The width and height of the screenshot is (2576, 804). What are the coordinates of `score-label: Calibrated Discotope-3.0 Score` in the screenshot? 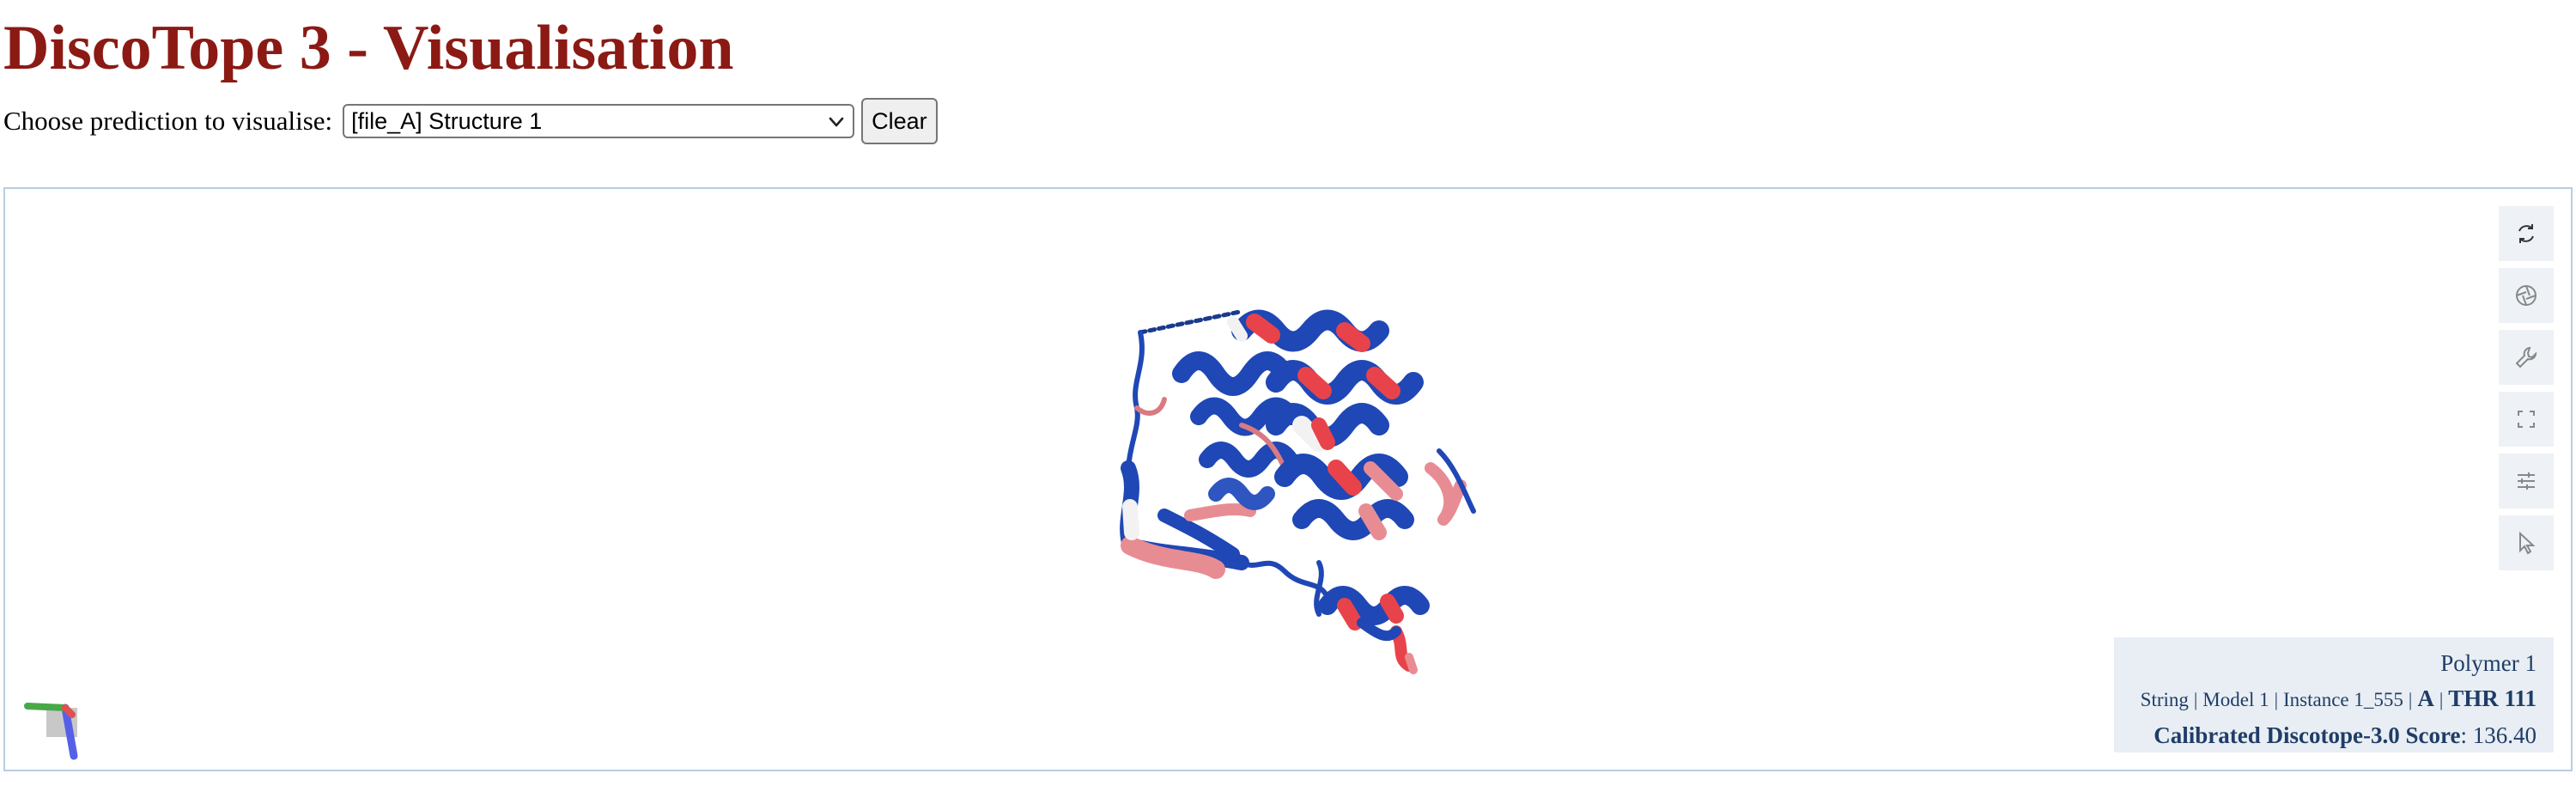 It's located at (2307, 735).